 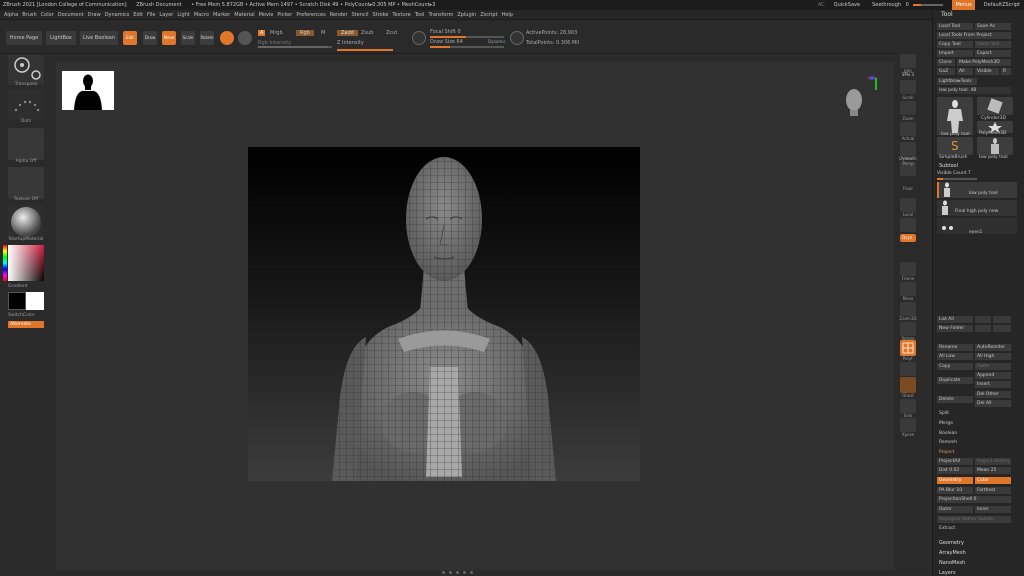 I want to click on solo-button, so click(x=908, y=406).